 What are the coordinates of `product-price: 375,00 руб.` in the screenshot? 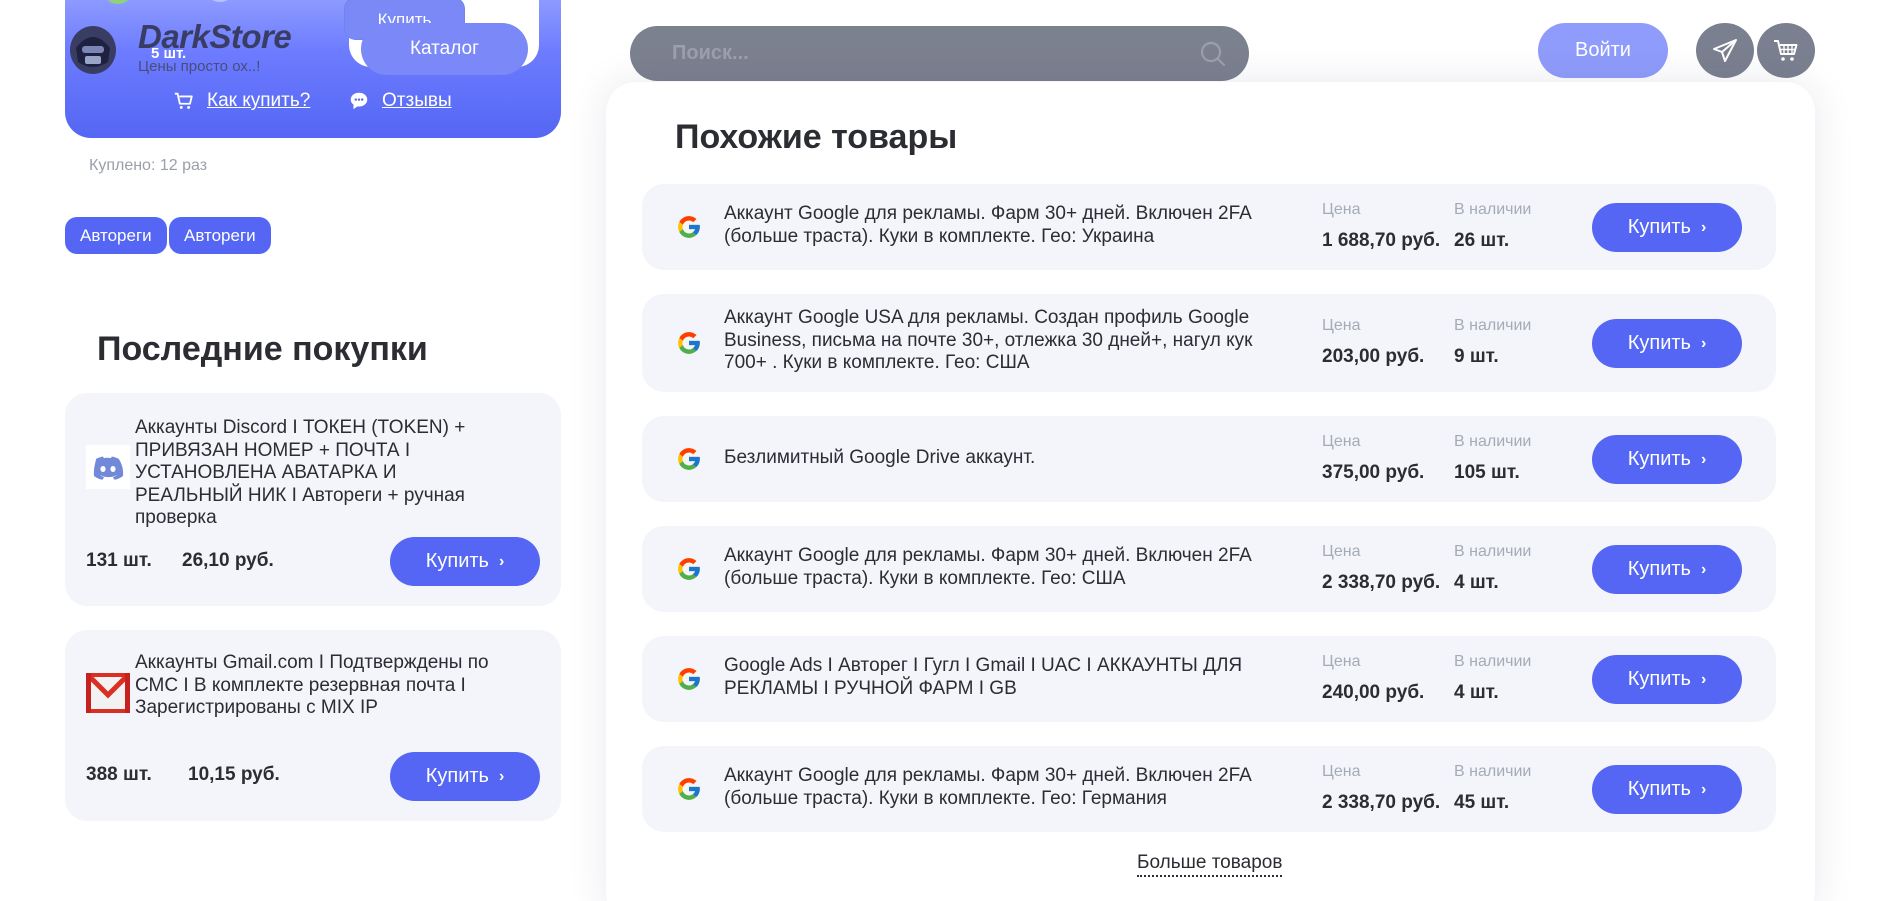 It's located at (1373, 472).